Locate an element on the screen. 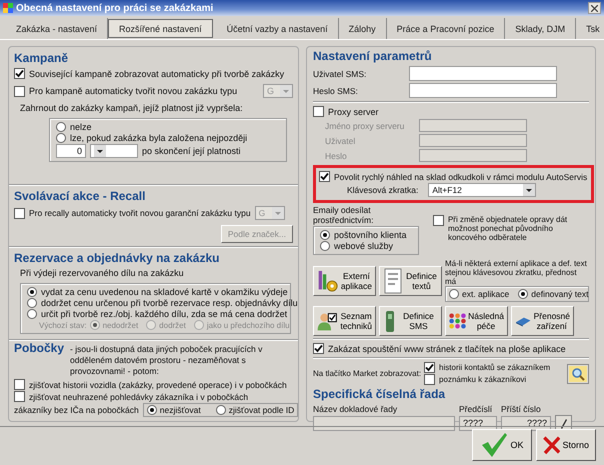 The image size is (604, 465). tab: Zálohy is located at coordinates (362, 28).